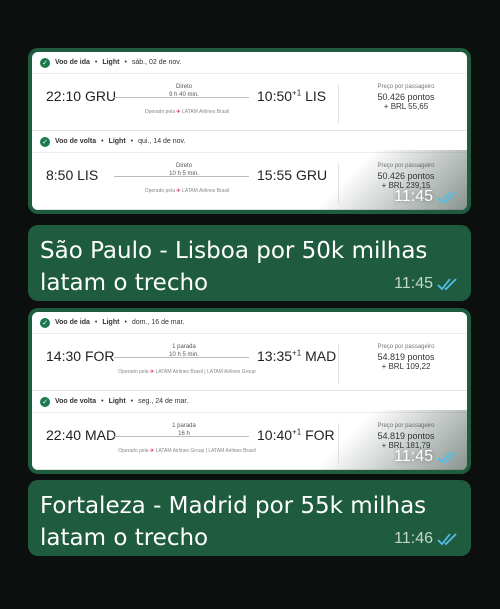  Describe the element at coordinates (321, 356) in the screenshot. I see `arrival-airport: MAD` at that location.